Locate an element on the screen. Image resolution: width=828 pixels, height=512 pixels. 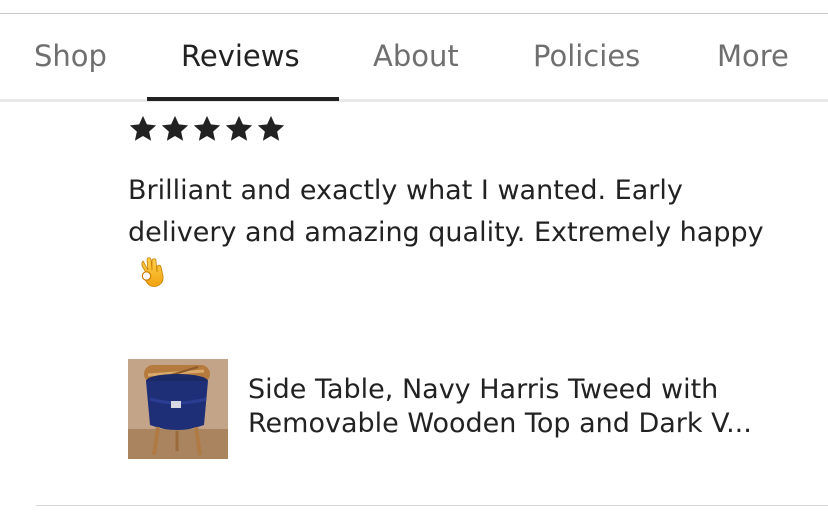
product-thumbnail is located at coordinates (178, 409).